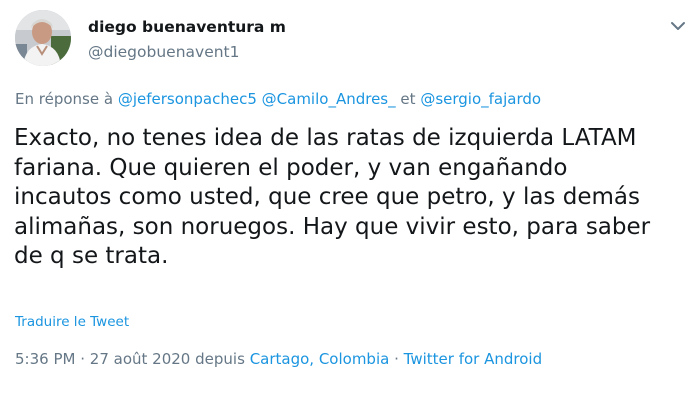 Image resolution: width=696 pixels, height=402 pixels. I want to click on source-app-link: Twitter for Android, so click(473, 359).